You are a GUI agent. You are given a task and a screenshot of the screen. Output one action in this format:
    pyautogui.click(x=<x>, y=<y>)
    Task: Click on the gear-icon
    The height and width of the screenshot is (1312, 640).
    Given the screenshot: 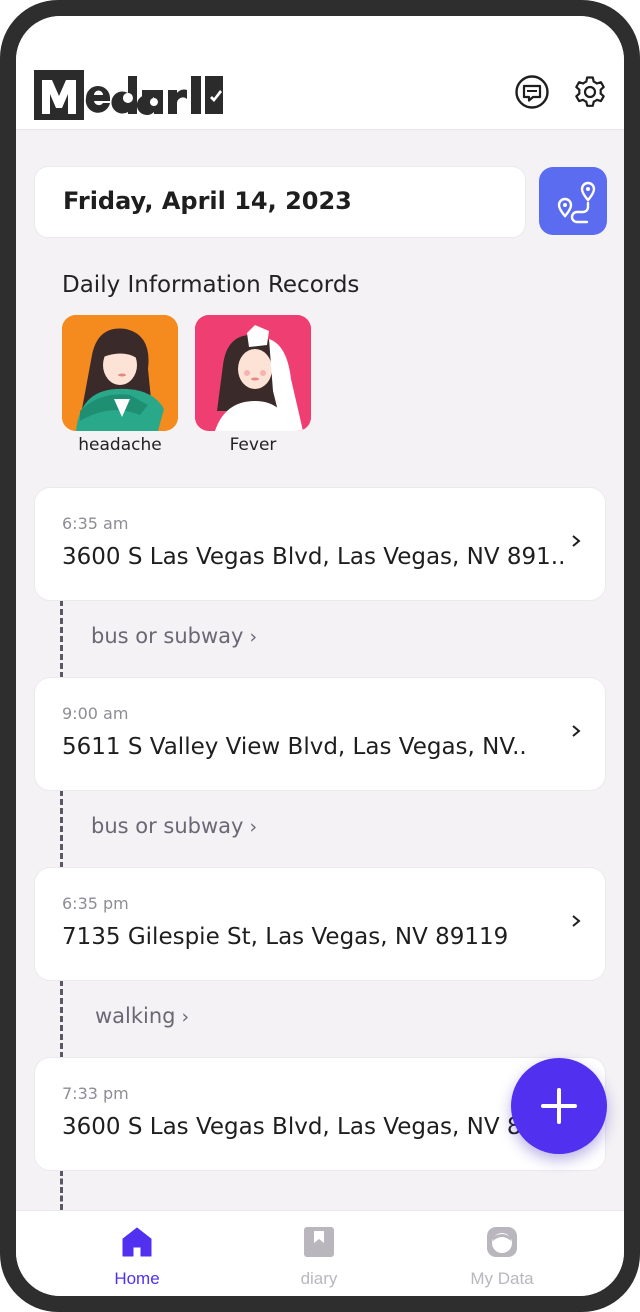 What is the action you would take?
    pyautogui.click(x=590, y=92)
    